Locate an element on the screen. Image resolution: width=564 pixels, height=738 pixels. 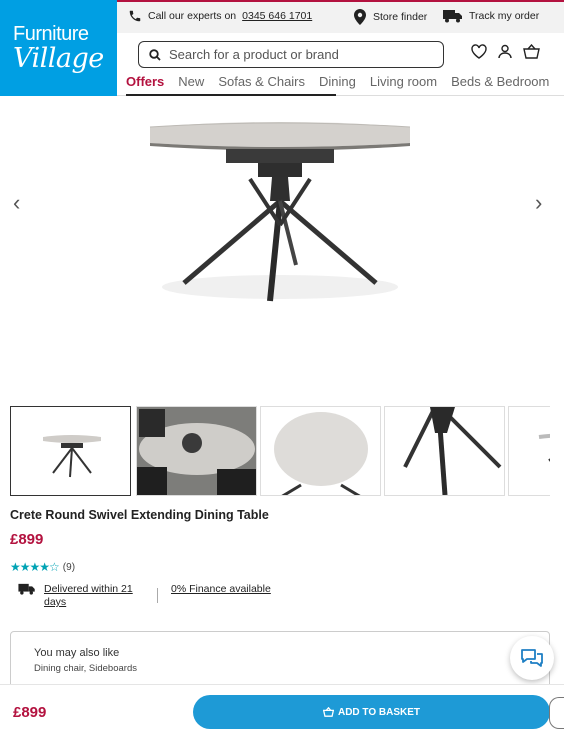
chat-bubble-icon is located at coordinates (532, 658).